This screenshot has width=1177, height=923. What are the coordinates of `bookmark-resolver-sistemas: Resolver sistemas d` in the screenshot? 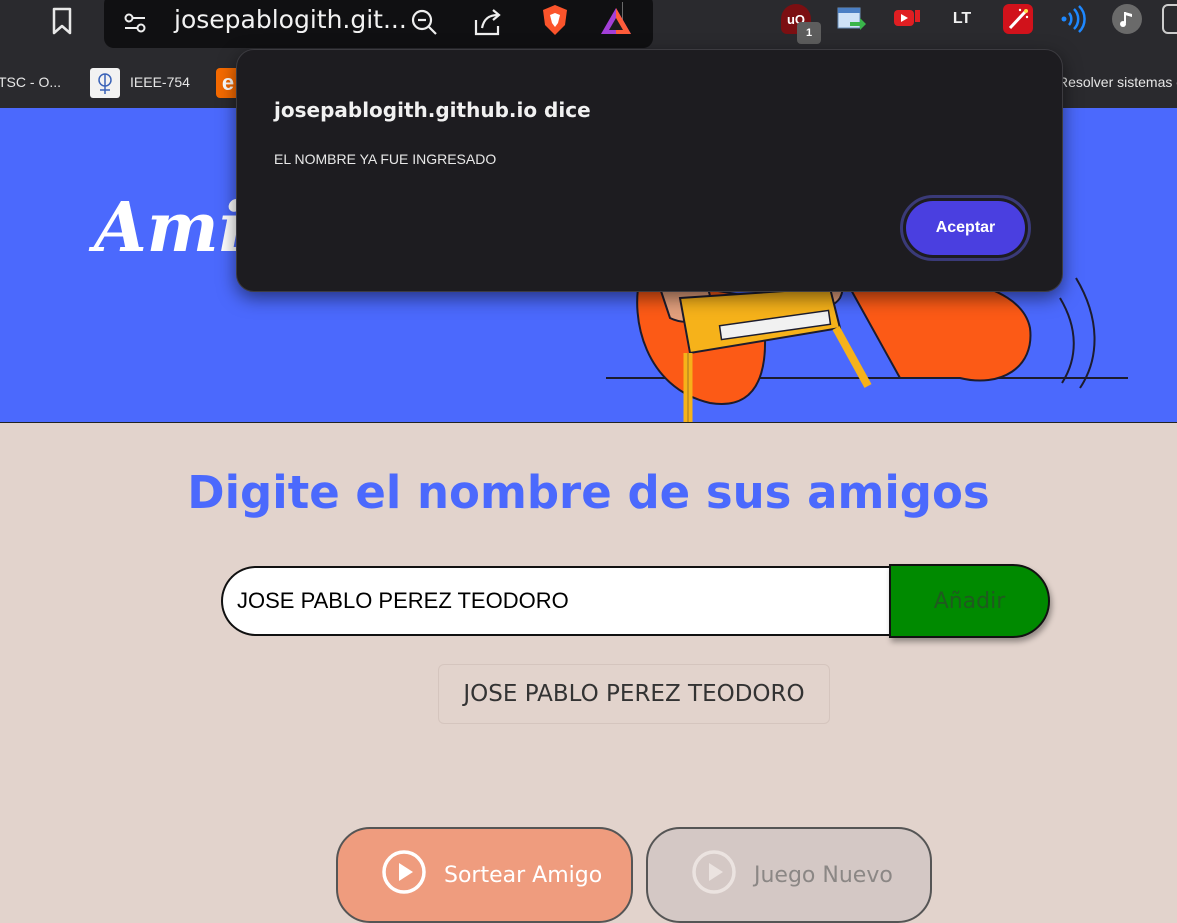 It's located at (1117, 82).